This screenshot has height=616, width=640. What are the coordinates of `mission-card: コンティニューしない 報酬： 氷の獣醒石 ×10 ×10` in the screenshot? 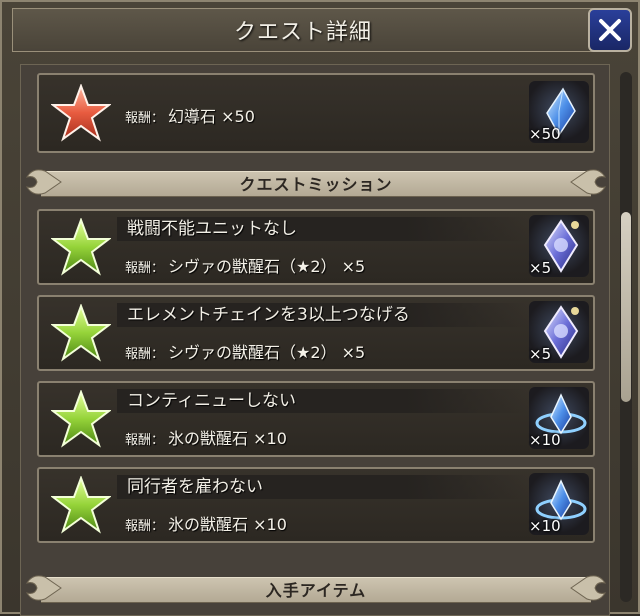 It's located at (316, 419).